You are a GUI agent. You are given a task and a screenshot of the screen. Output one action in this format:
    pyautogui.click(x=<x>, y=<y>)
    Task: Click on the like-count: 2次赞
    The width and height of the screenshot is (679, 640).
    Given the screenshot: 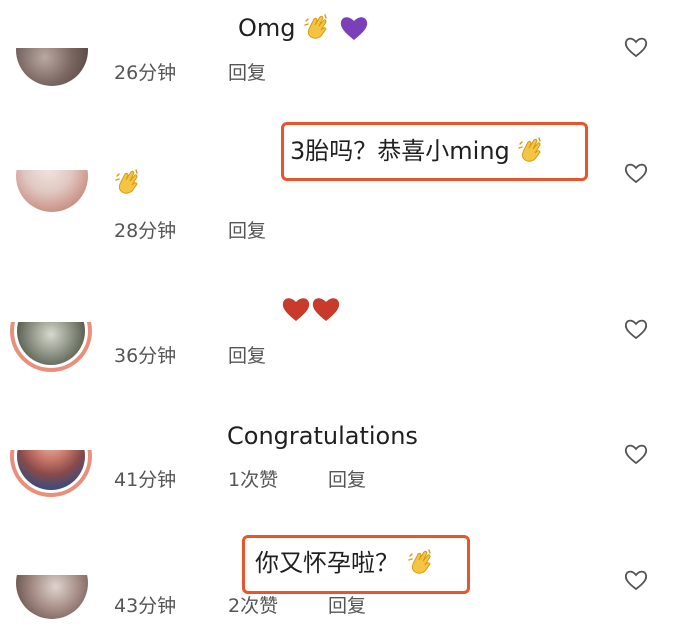 What is the action you would take?
    pyautogui.click(x=253, y=604)
    